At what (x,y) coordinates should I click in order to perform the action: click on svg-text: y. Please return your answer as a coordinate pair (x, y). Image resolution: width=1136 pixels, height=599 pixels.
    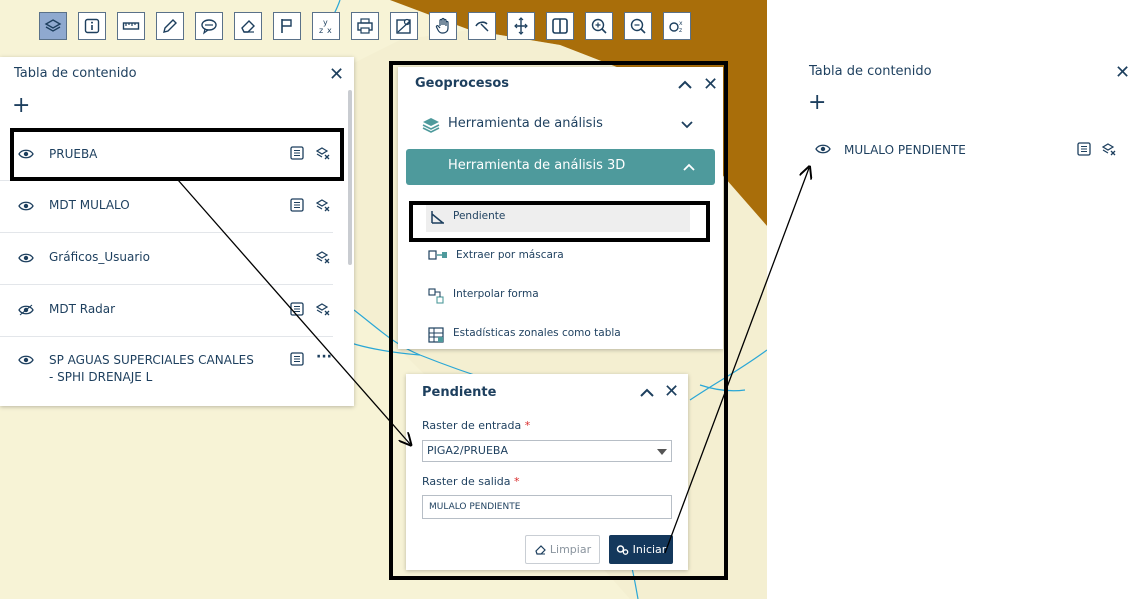
    Looking at the image, I should click on (325, 22).